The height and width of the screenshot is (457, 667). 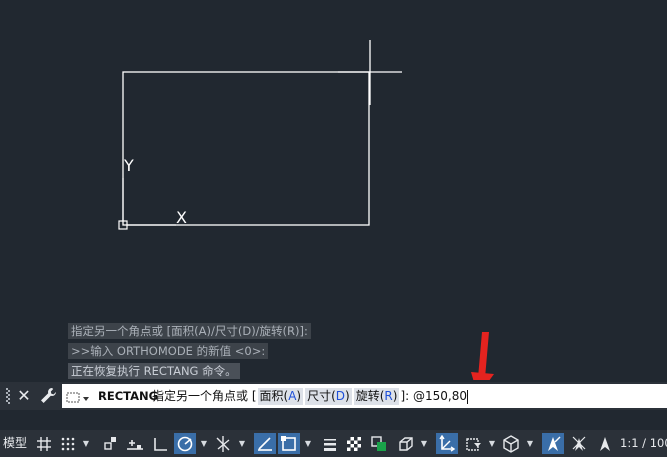 I want to click on selection-filter-icon, so click(x=473, y=443).